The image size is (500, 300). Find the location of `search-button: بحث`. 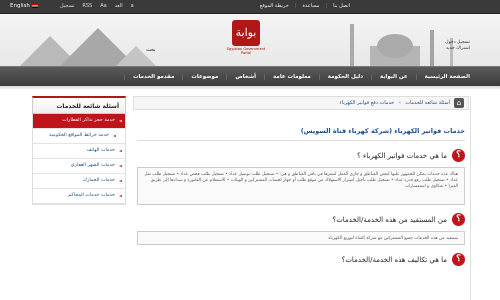

search-button: بحث is located at coordinates (151, 50).